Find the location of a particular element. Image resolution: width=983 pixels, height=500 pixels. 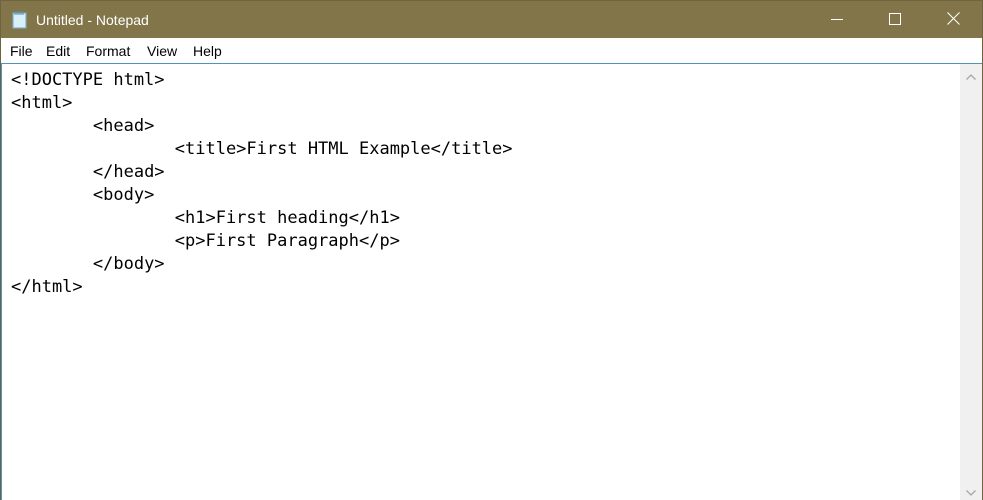

scroll-down-button is located at coordinates (971, 490).